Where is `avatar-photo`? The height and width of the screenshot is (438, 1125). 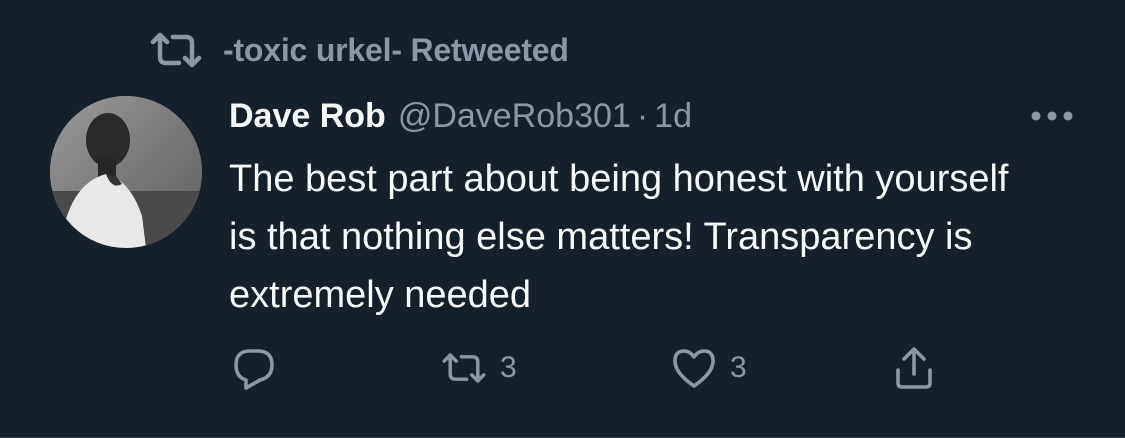
avatar-photo is located at coordinates (126, 172).